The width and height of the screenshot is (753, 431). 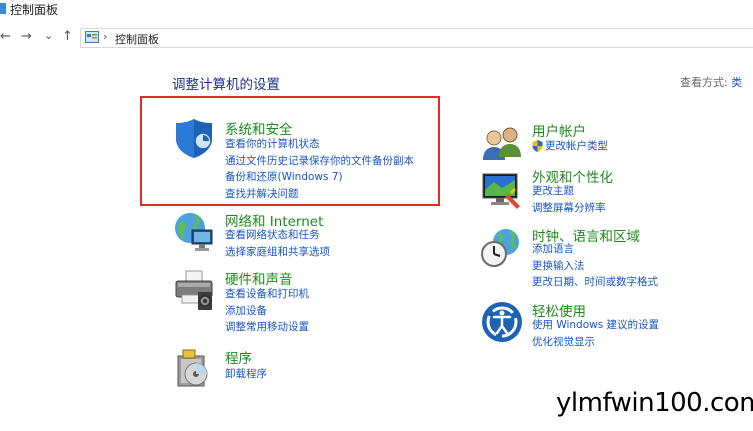 What do you see at coordinates (277, 235) in the screenshot?
I see `link-network-status: 查看网络状态和任务` at bounding box center [277, 235].